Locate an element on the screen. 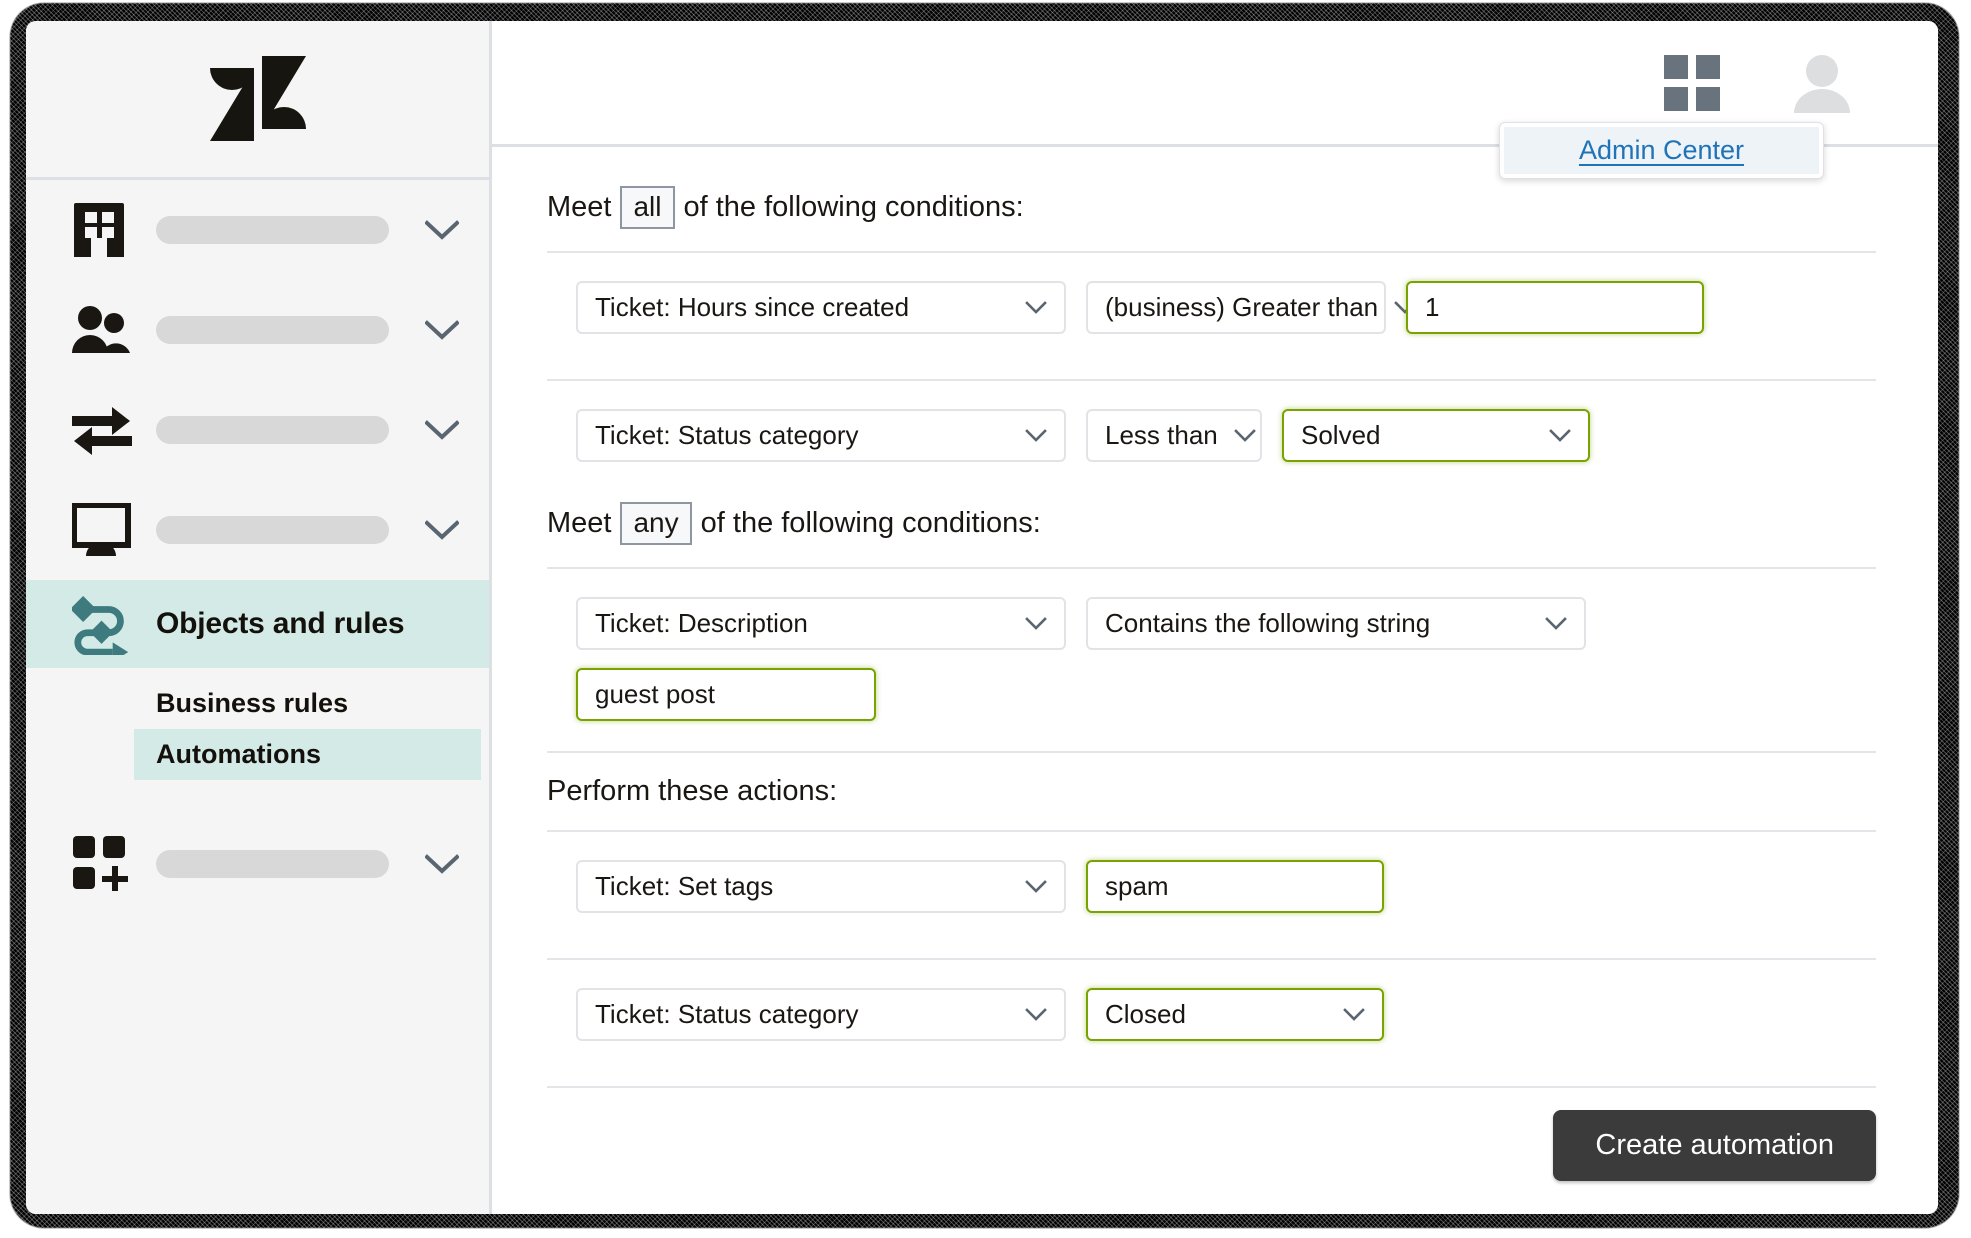 The image size is (1971, 1238). any-condition-0-field-select: Ticket: Description is located at coordinates (821, 624).